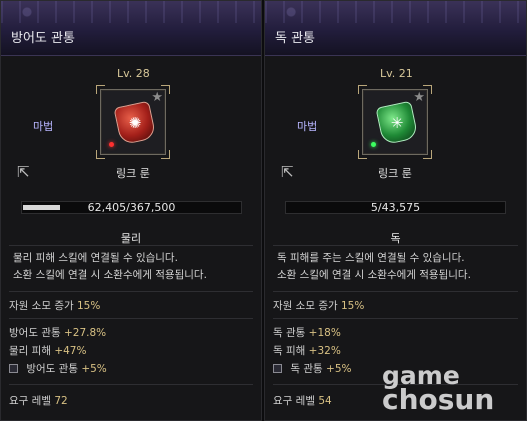 This screenshot has width=527, height=421. I want to click on element-label: 물리, so click(131, 238).